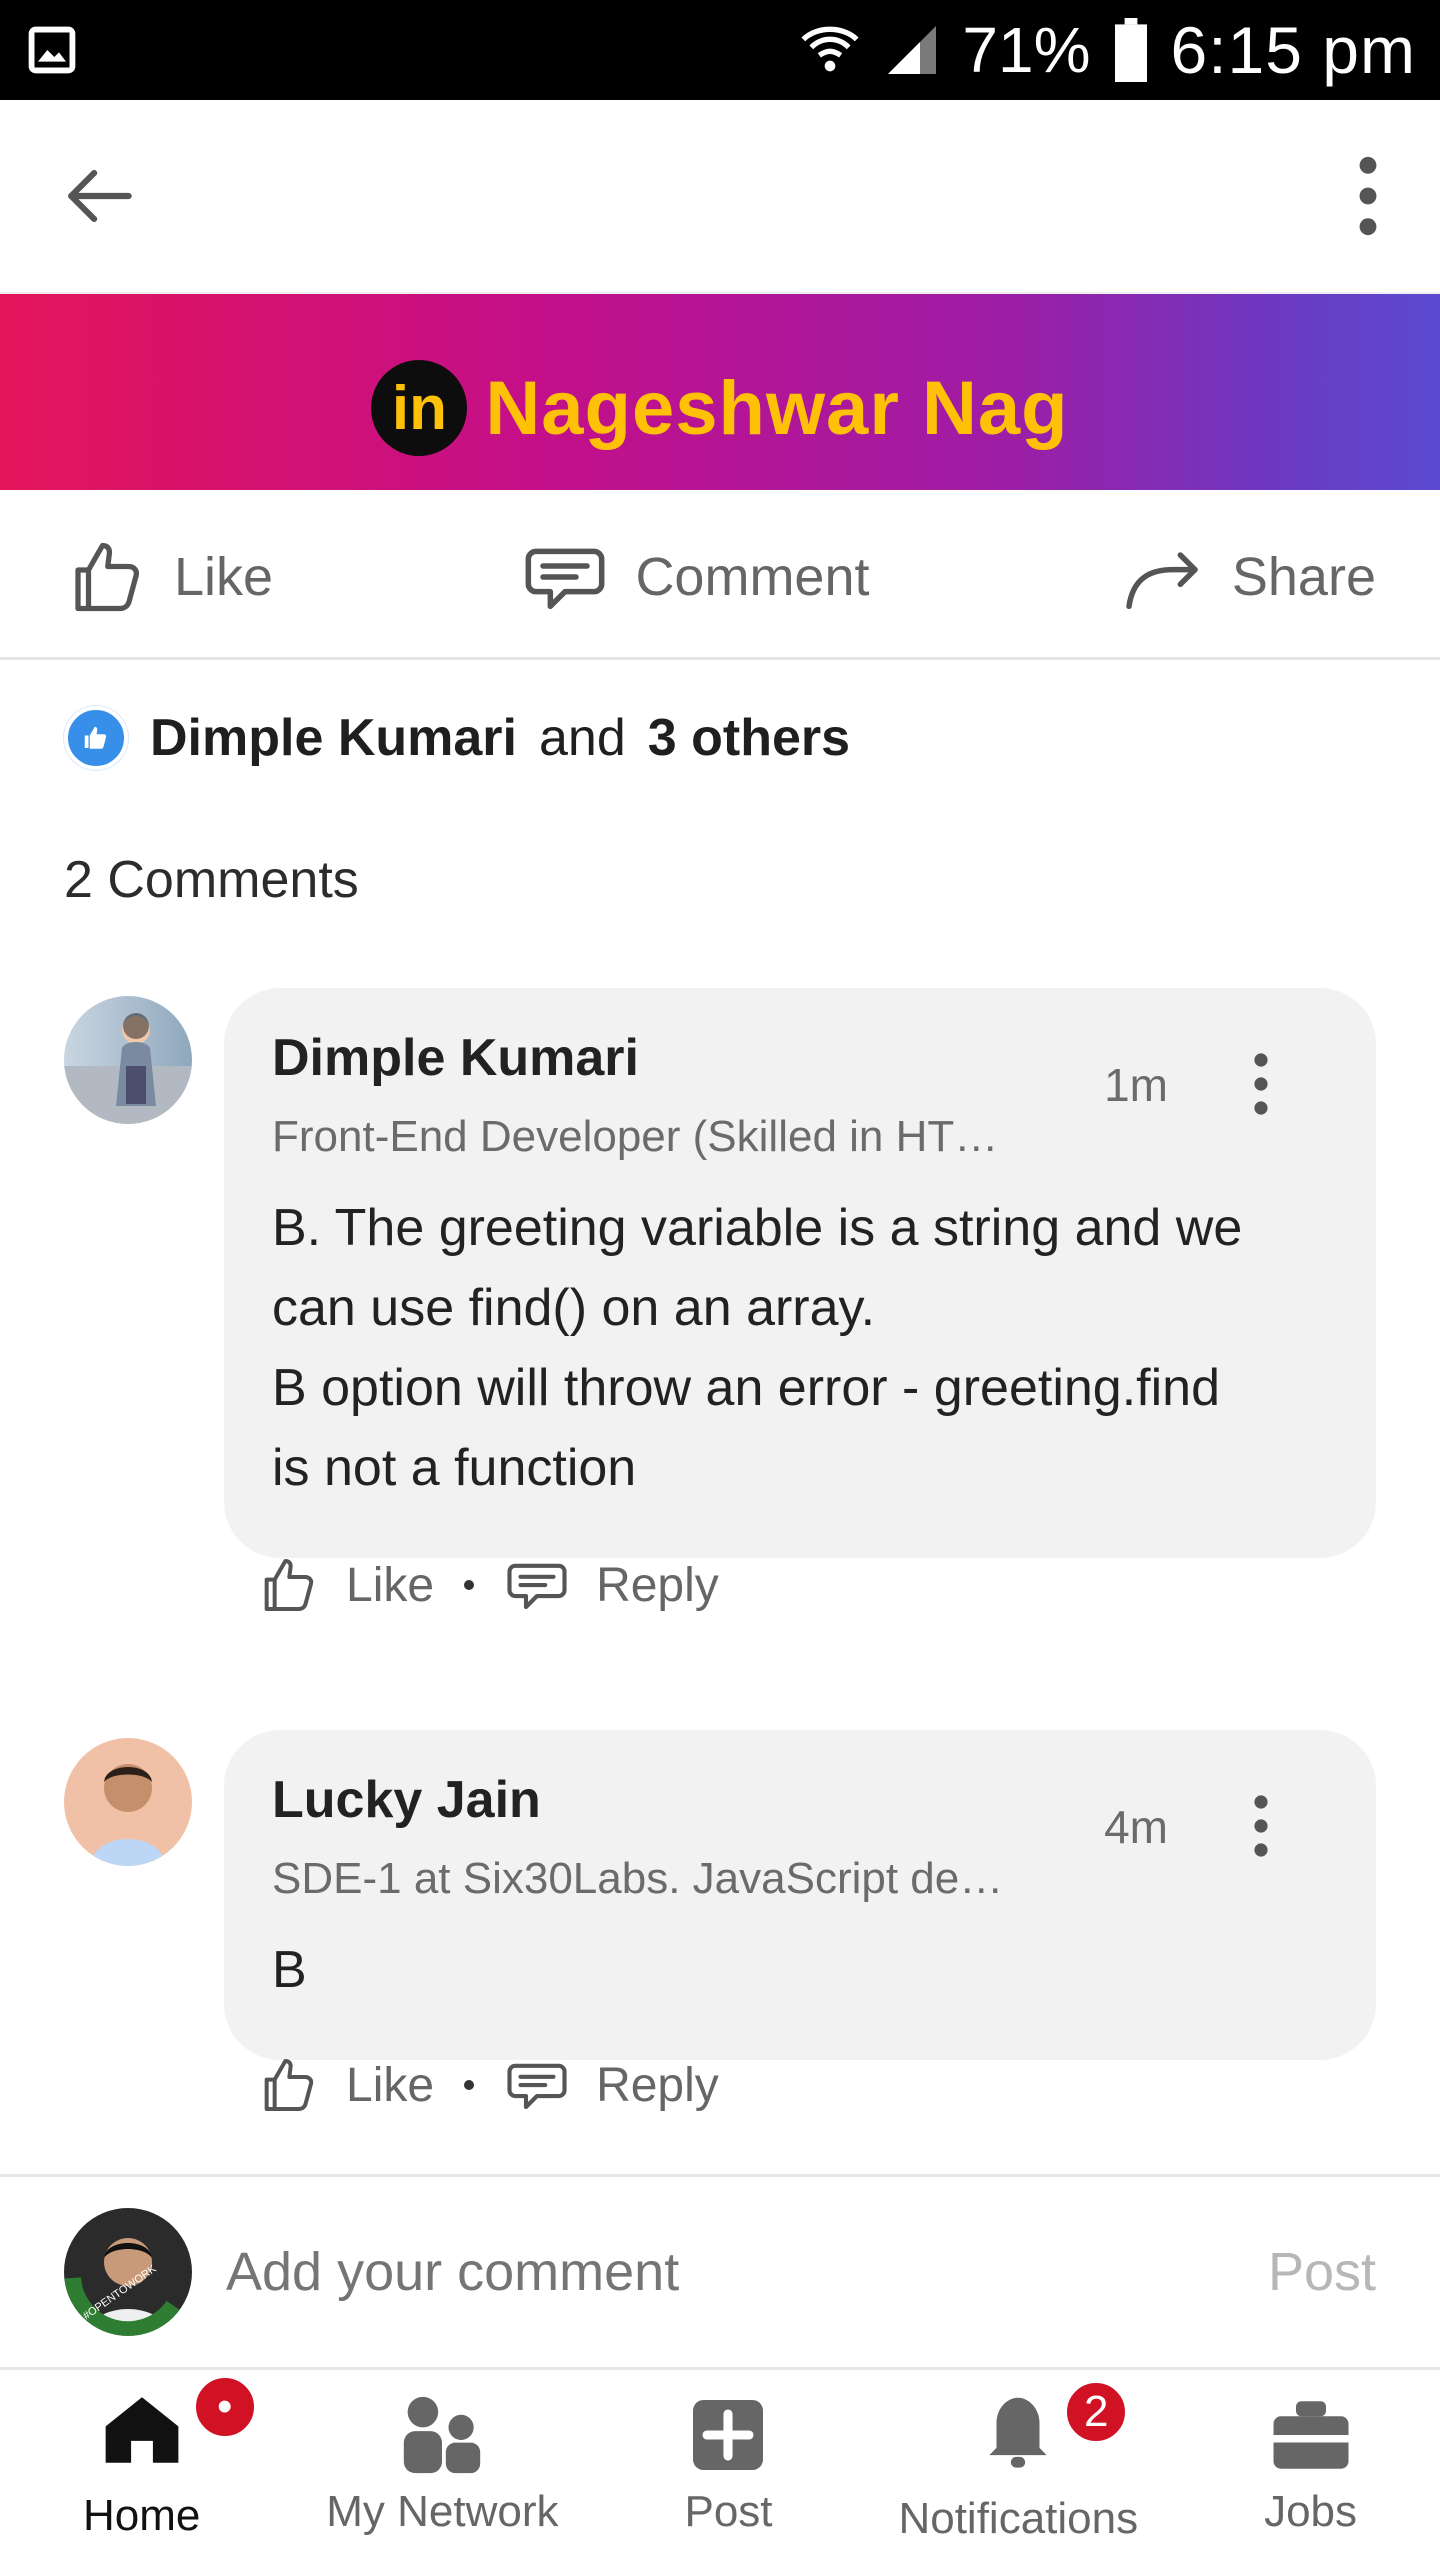 This screenshot has height=2560, width=1440. Describe the element at coordinates (720, 50) in the screenshot. I see `status-bar: 71% 6:15 pm` at that location.